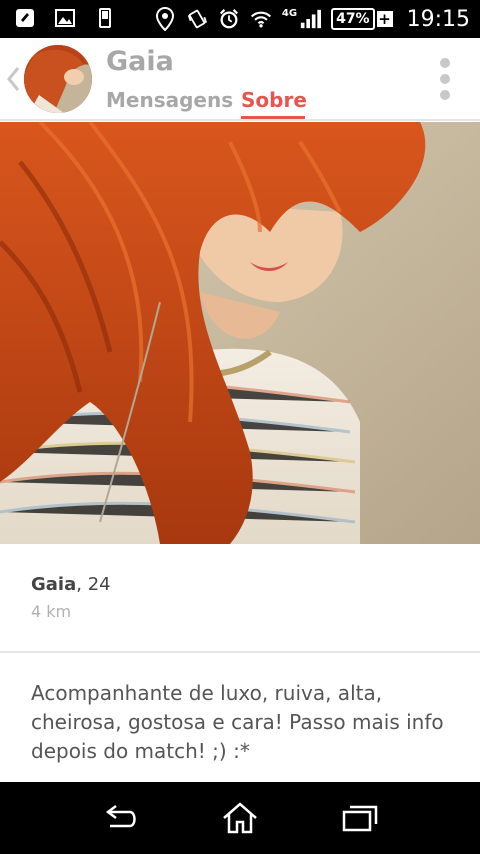  What do you see at coordinates (360, 818) in the screenshot?
I see `recent-apps-icon` at bounding box center [360, 818].